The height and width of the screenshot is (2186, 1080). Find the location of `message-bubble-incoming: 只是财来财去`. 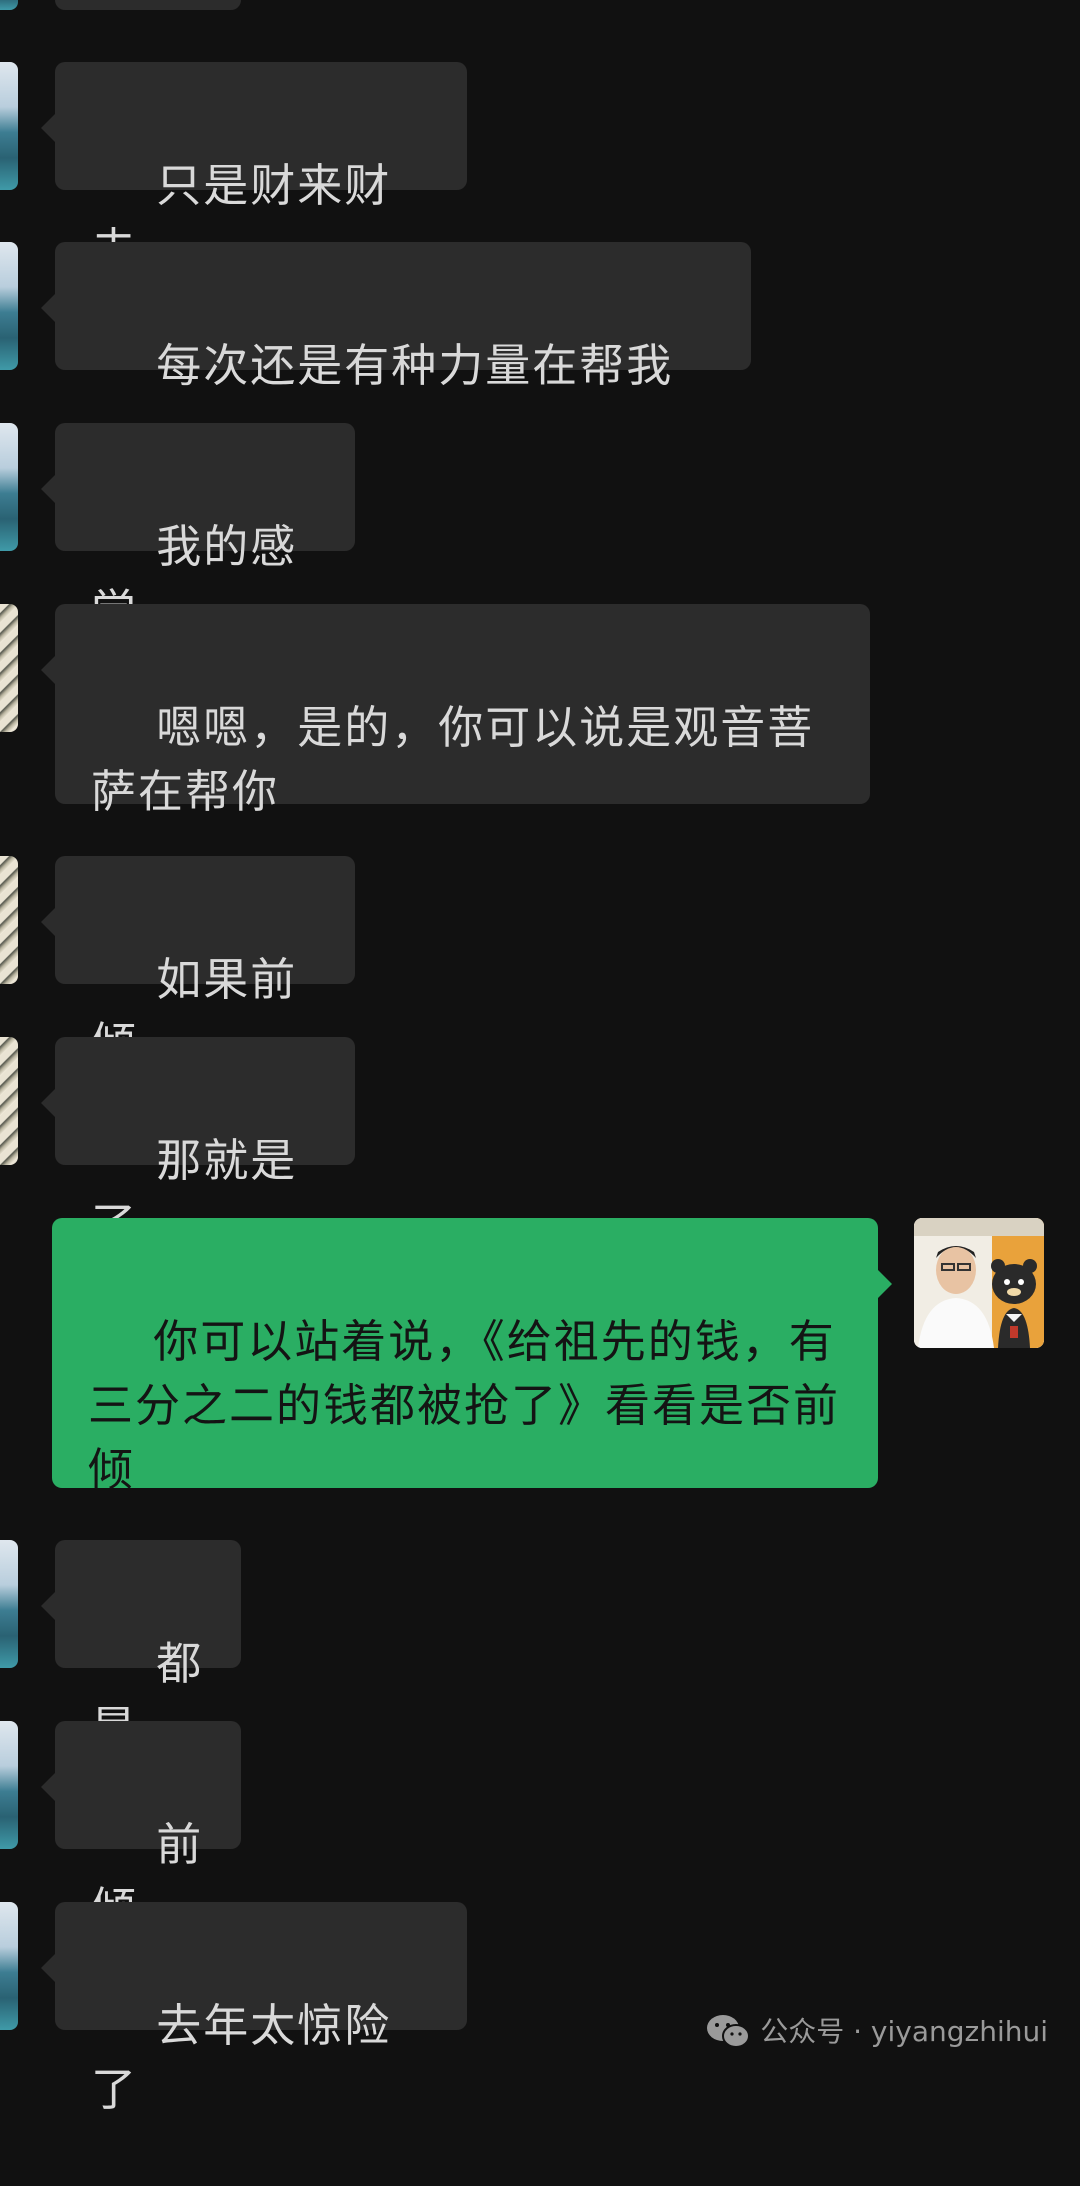

message-bubble-incoming: 只是财来财去 is located at coordinates (254, 169).